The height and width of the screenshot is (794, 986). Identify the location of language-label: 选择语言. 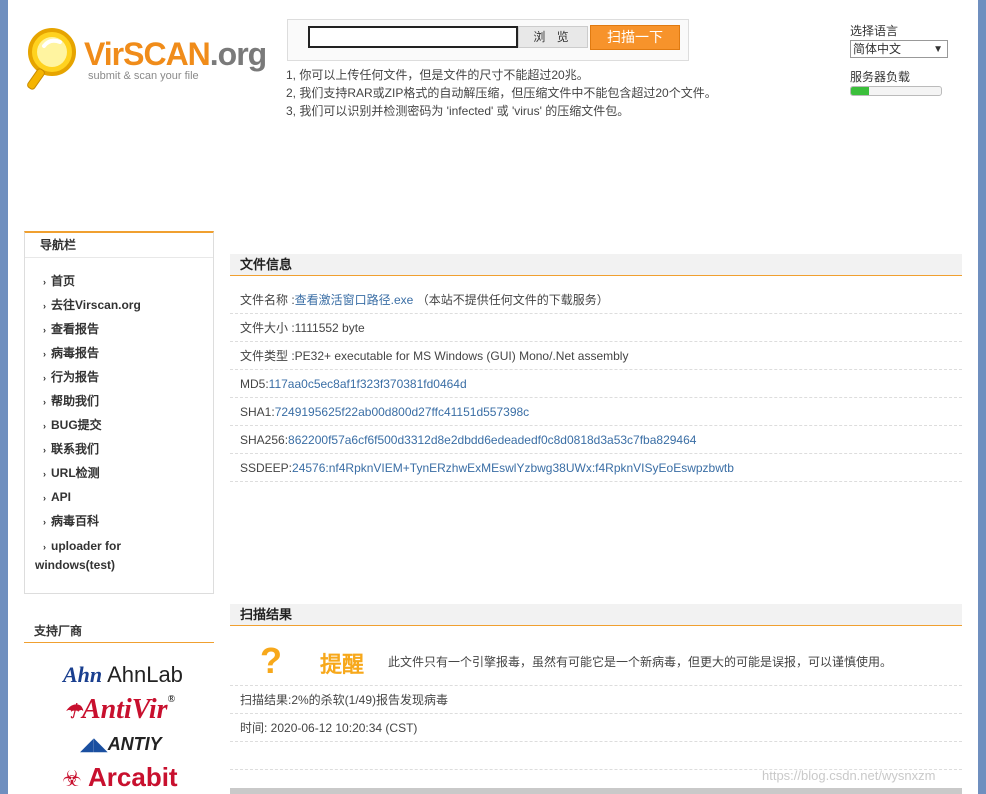
(874, 31).